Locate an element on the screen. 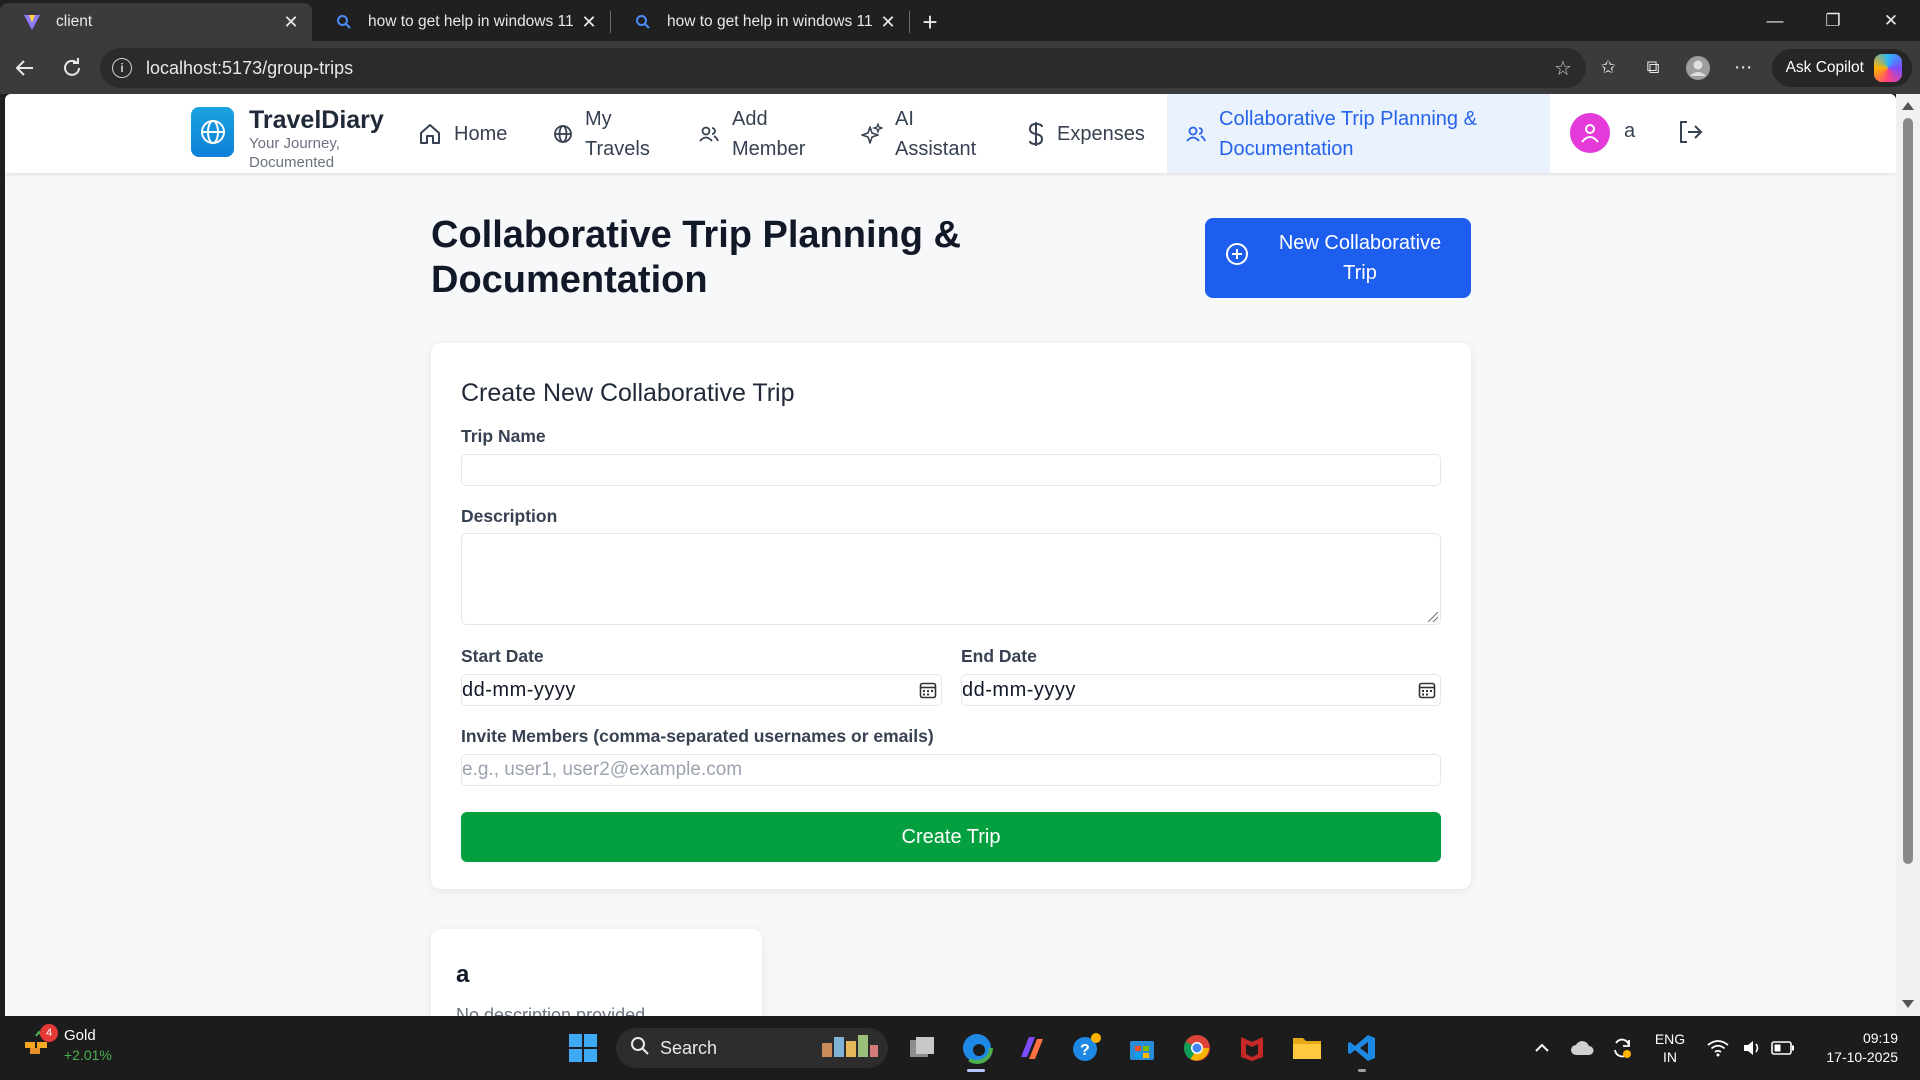 The height and width of the screenshot is (1080, 1920). end-date-value: dd-mm-yyyy is located at coordinates (1019, 689).